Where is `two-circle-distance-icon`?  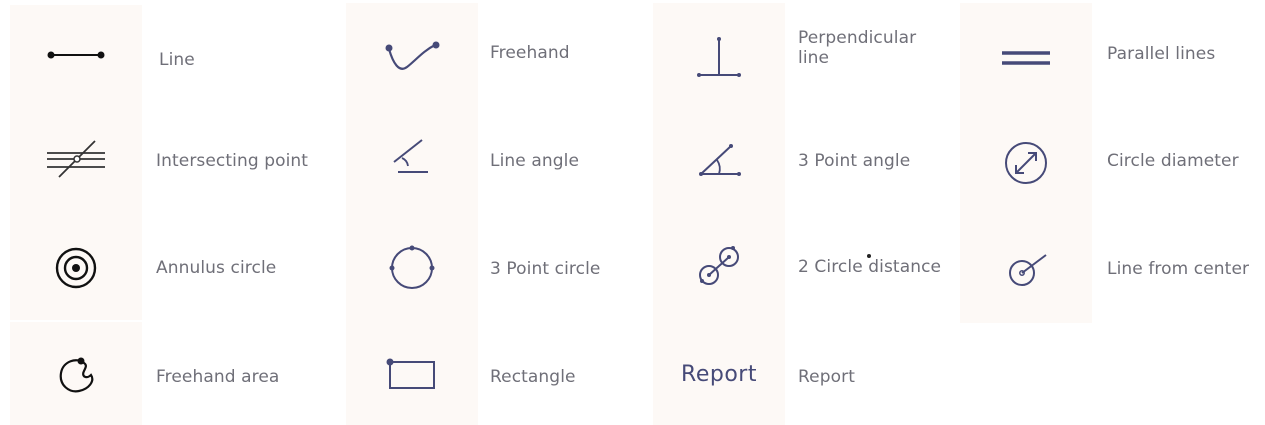
two-circle-distance-icon is located at coordinates (719, 265).